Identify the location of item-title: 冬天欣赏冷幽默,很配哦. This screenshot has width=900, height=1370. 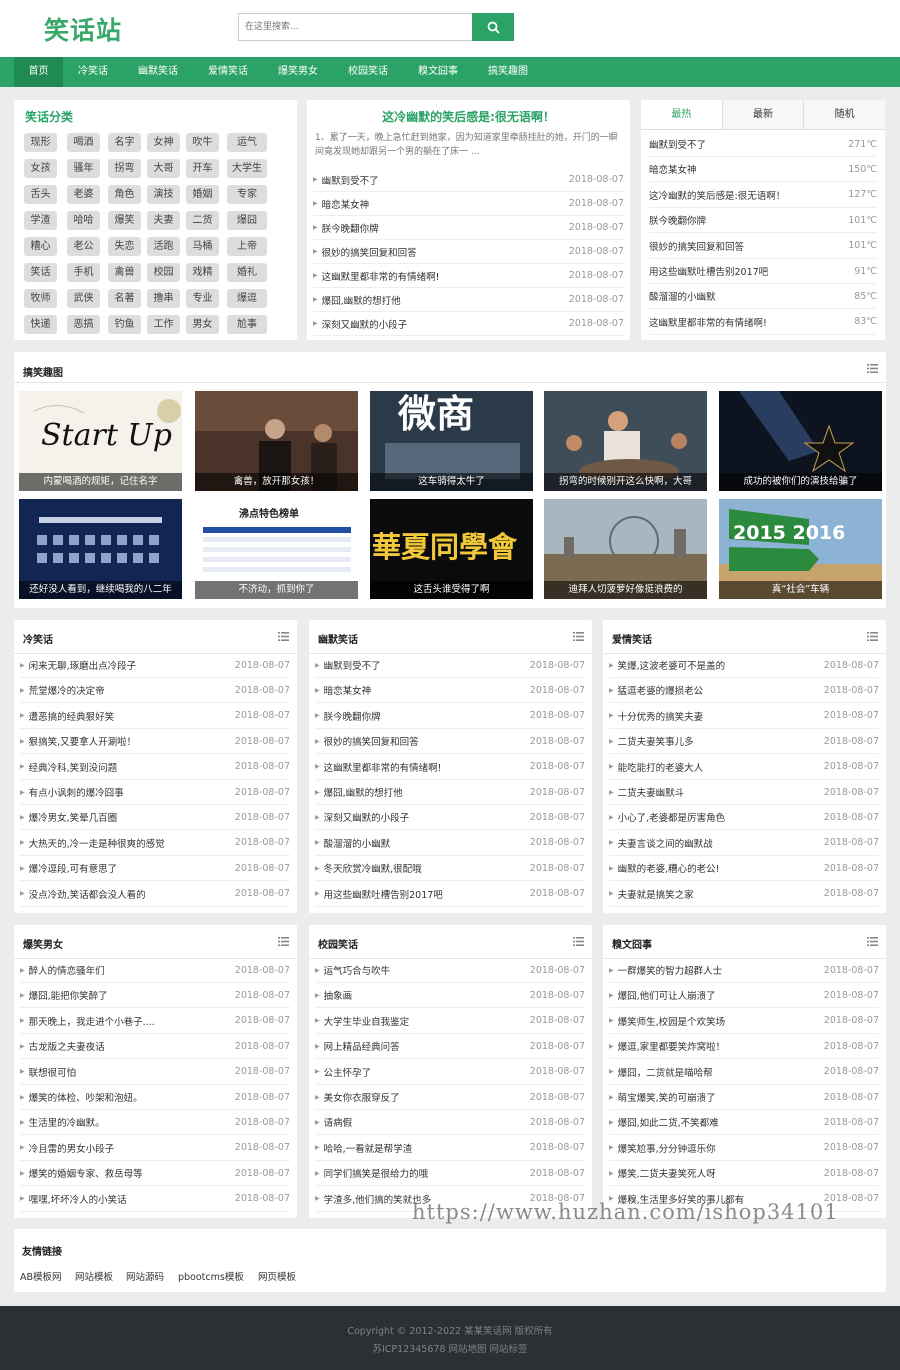
(427, 868).